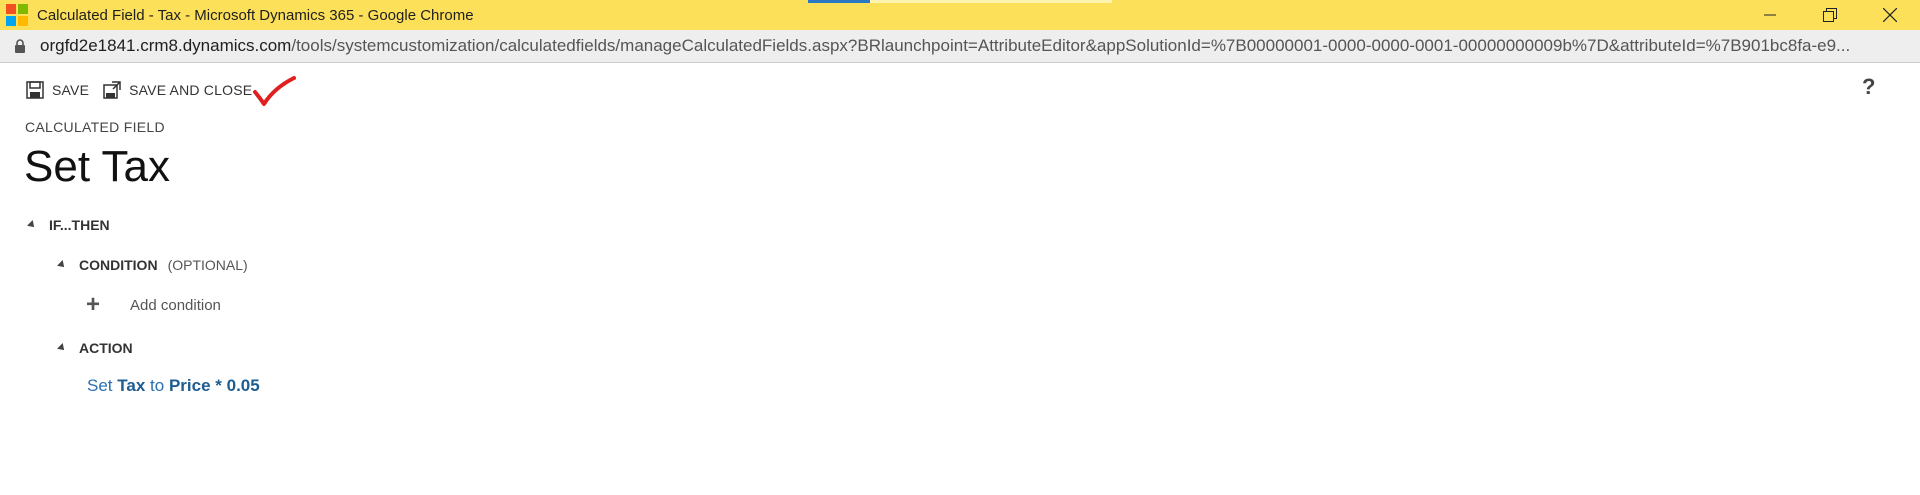 Image resolution: width=1920 pixels, height=495 pixels. What do you see at coordinates (175, 305) in the screenshot?
I see `add-condition-link: Add condition` at bounding box center [175, 305].